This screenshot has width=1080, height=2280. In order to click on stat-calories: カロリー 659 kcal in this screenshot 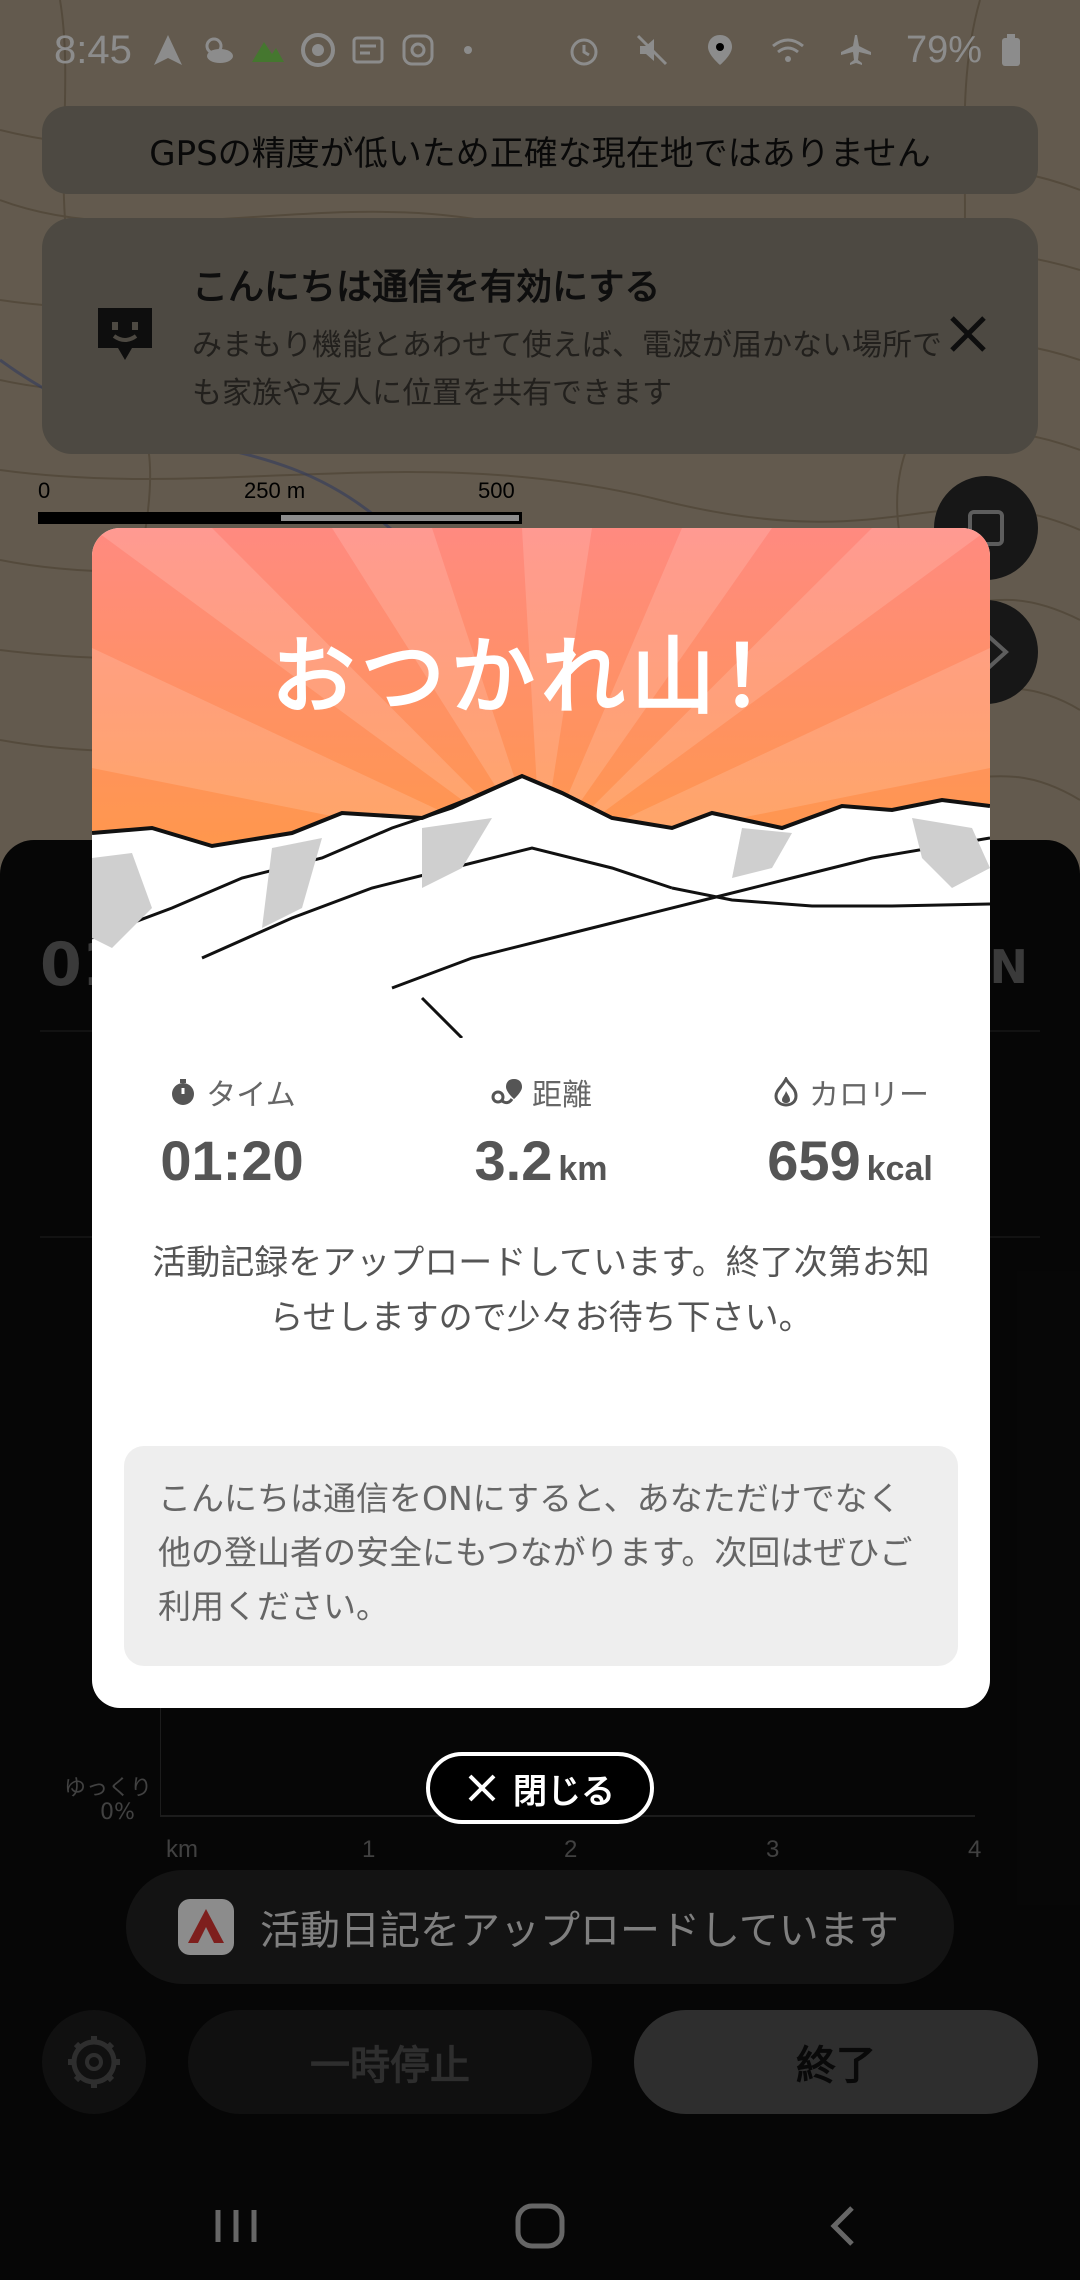, I will do `click(845, 1131)`.